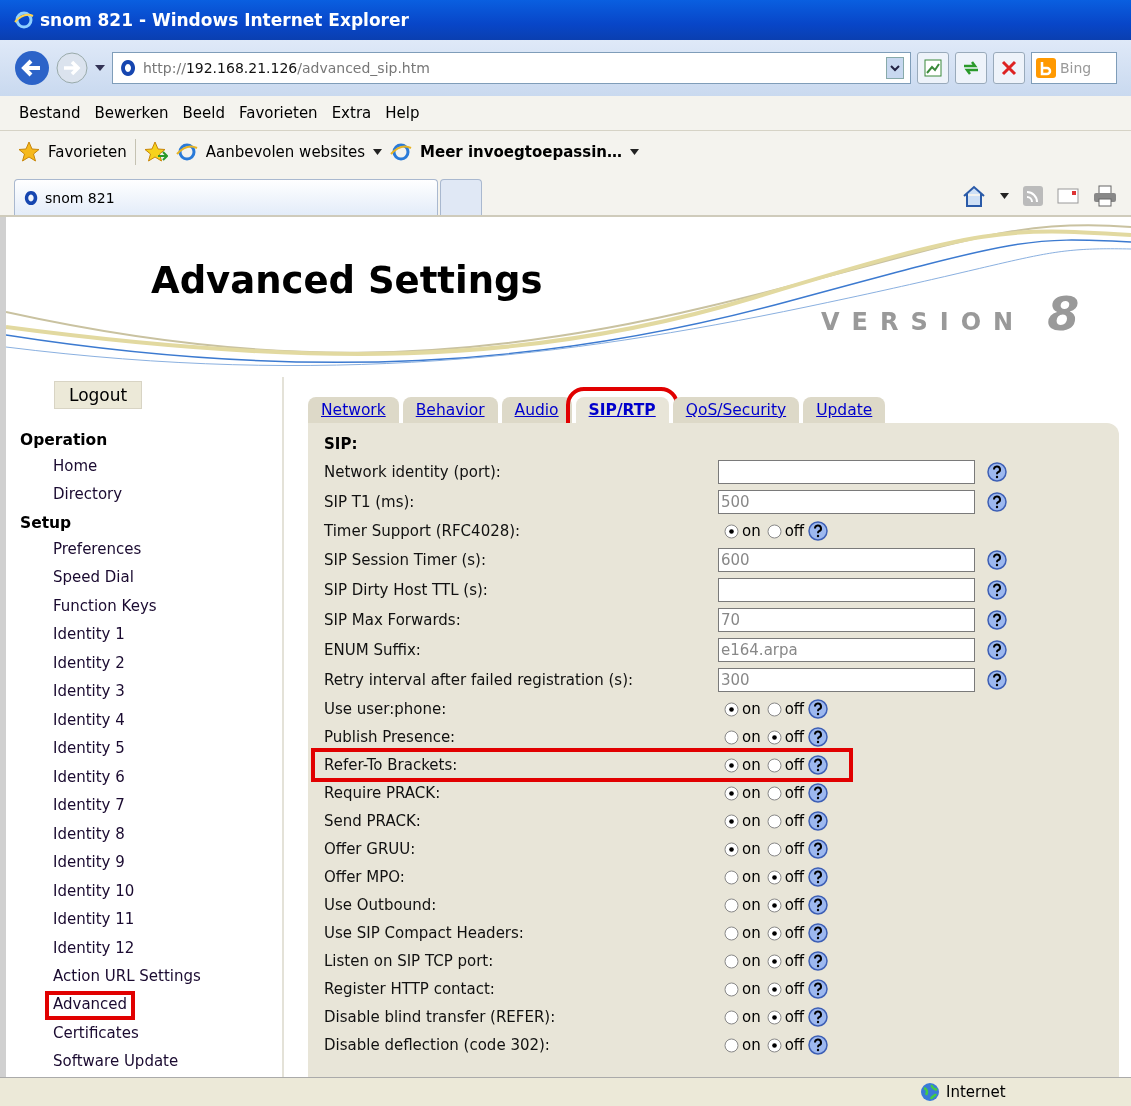  What do you see at coordinates (94, 920) in the screenshot?
I see `sidebar-link: Identity 11` at bounding box center [94, 920].